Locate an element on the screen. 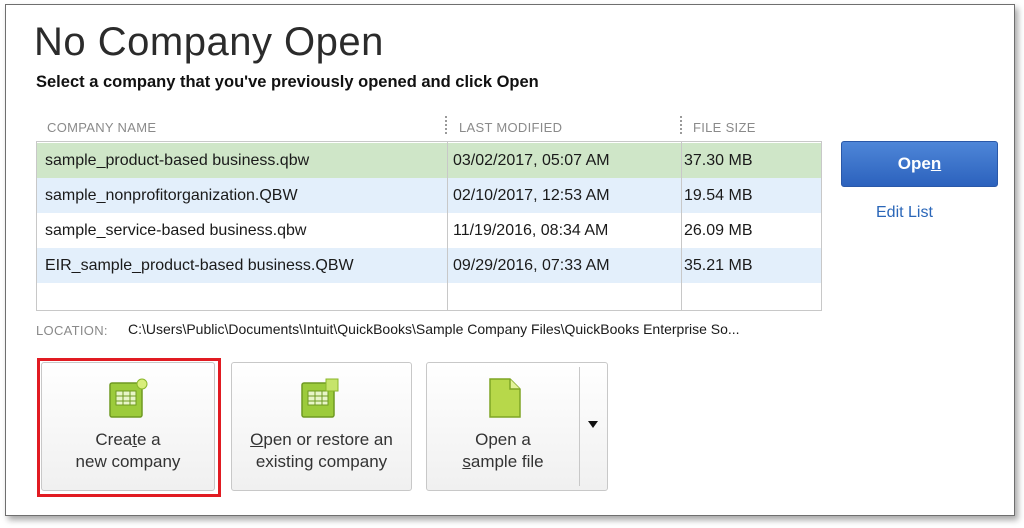 The image size is (1024, 528). label-text: ample file is located at coordinates (507, 461).